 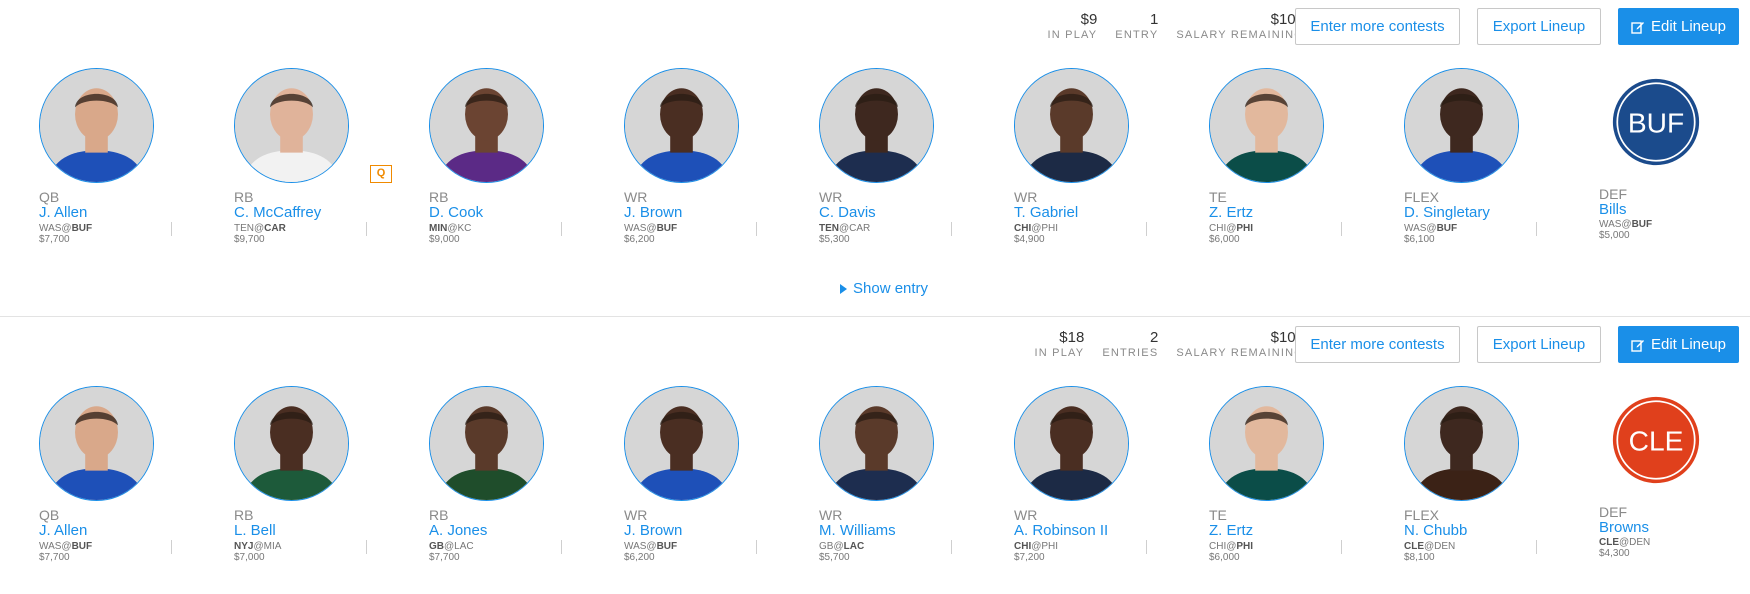 What do you see at coordinates (450, 228) in the screenshot?
I see `player-matchup: MIN@KC` at bounding box center [450, 228].